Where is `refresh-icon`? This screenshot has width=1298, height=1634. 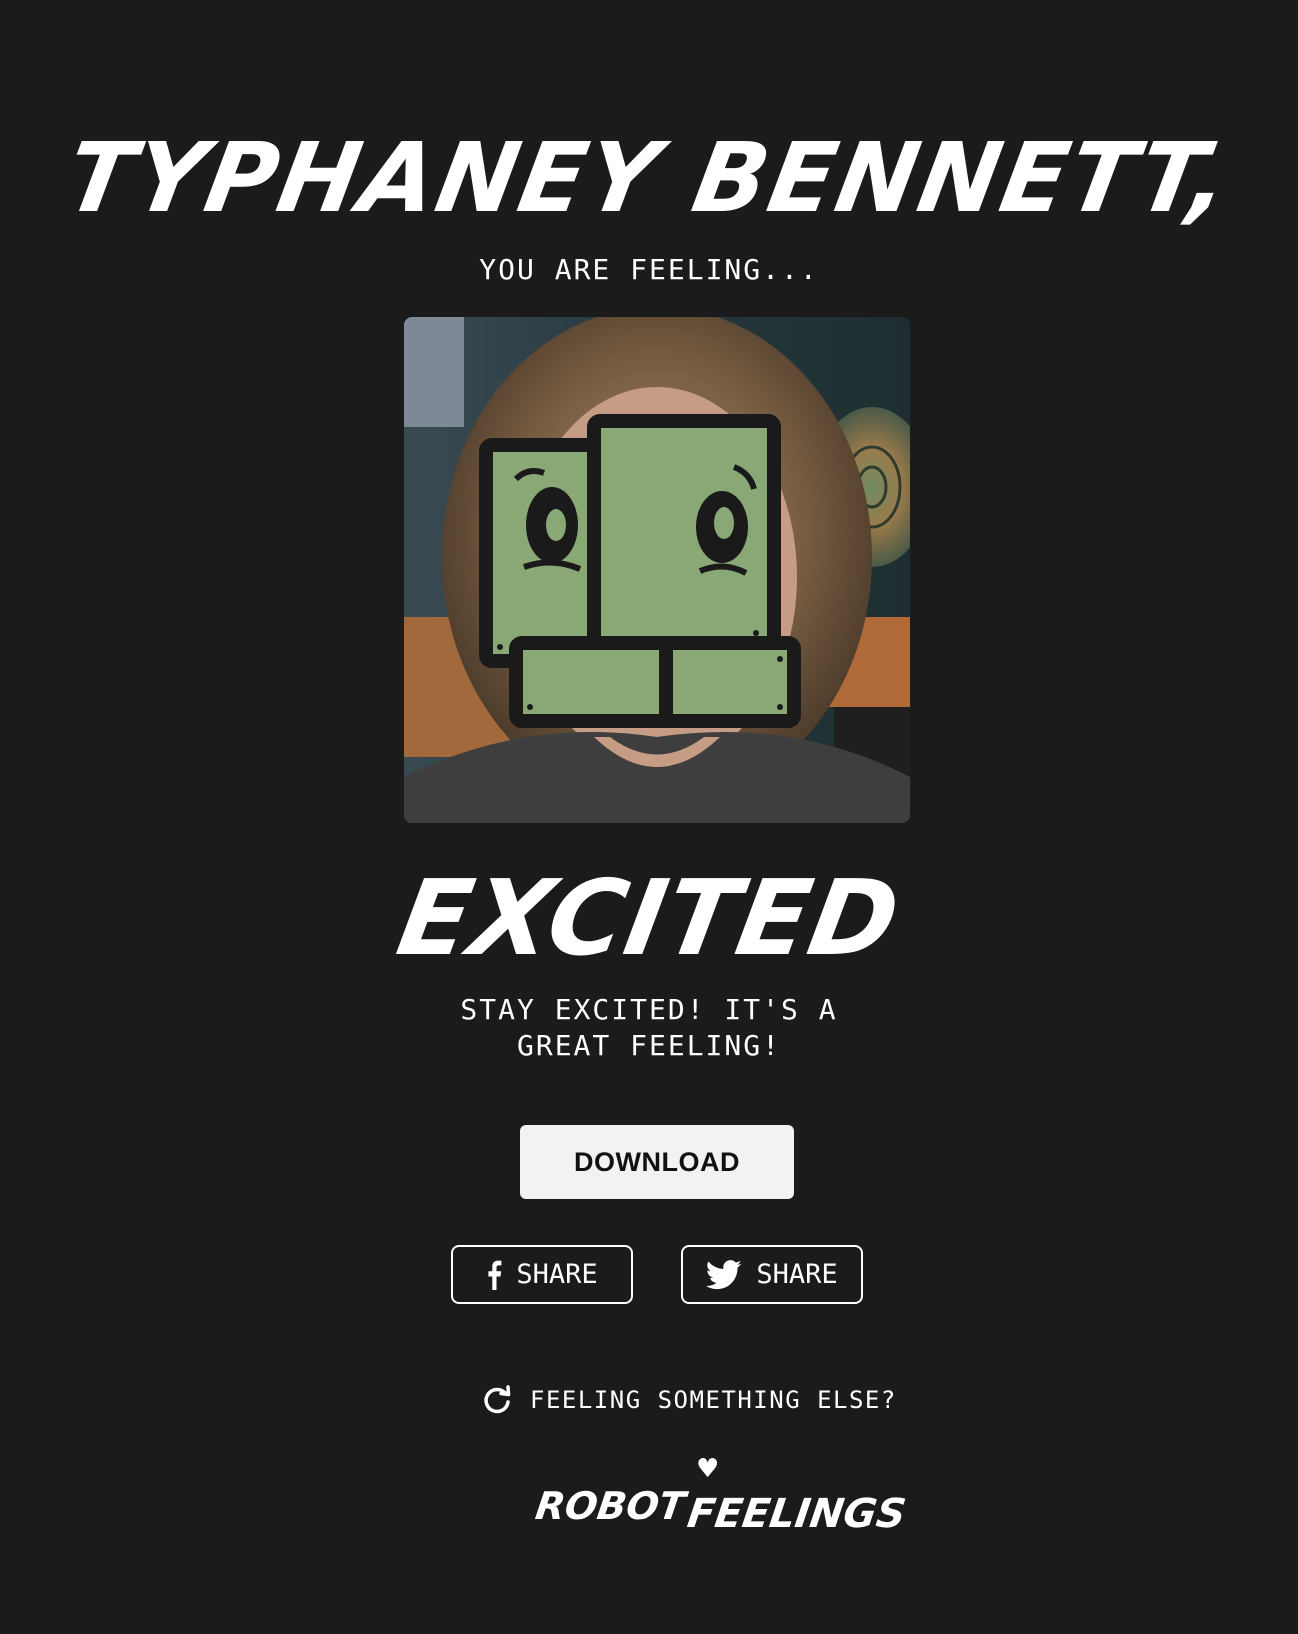 refresh-icon is located at coordinates (497, 1400).